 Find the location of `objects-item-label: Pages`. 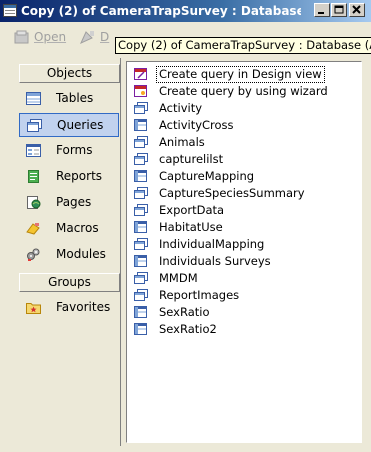

objects-item-label: Pages is located at coordinates (74, 202).